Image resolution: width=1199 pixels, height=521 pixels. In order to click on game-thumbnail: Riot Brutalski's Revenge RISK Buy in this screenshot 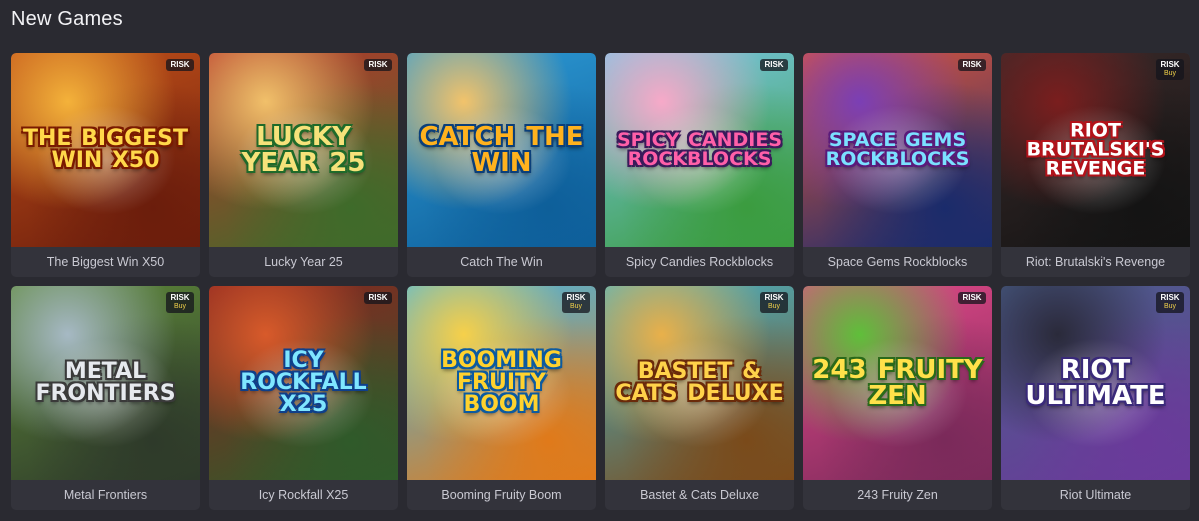, I will do `click(1095, 150)`.